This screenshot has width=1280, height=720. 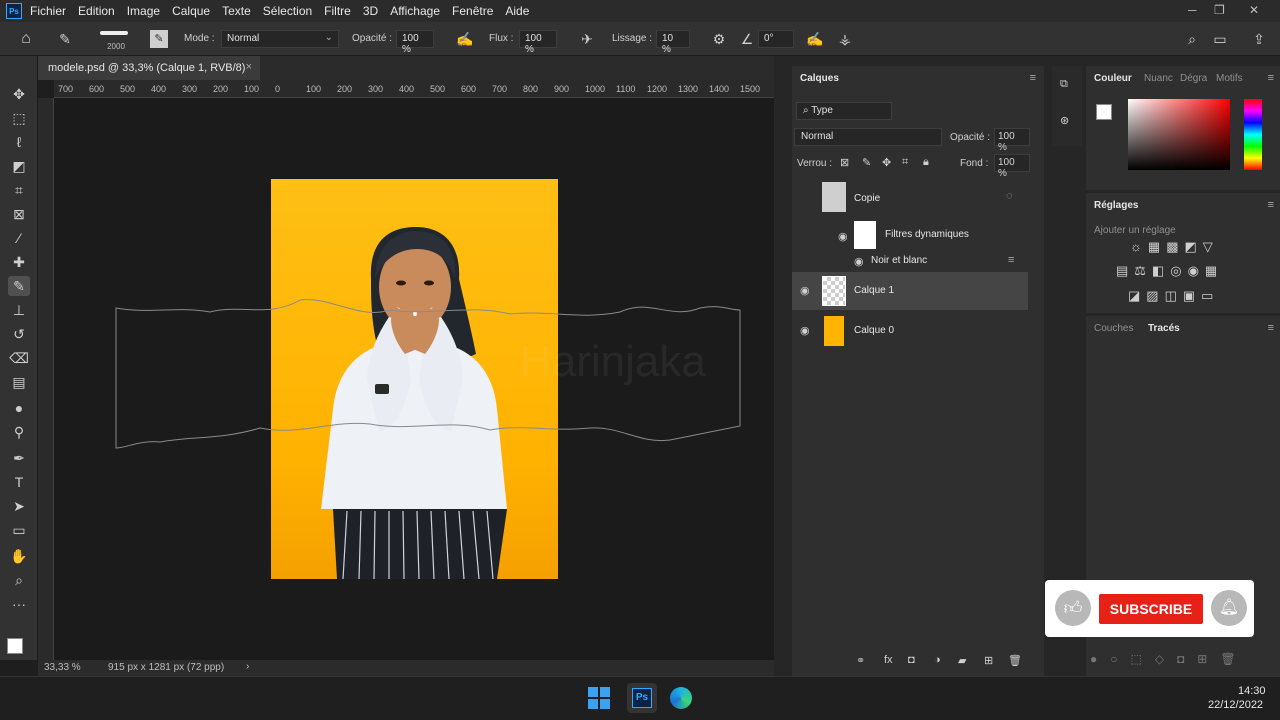 I want to click on history-brush-tool-icon: ↺, so click(x=19, y=334).